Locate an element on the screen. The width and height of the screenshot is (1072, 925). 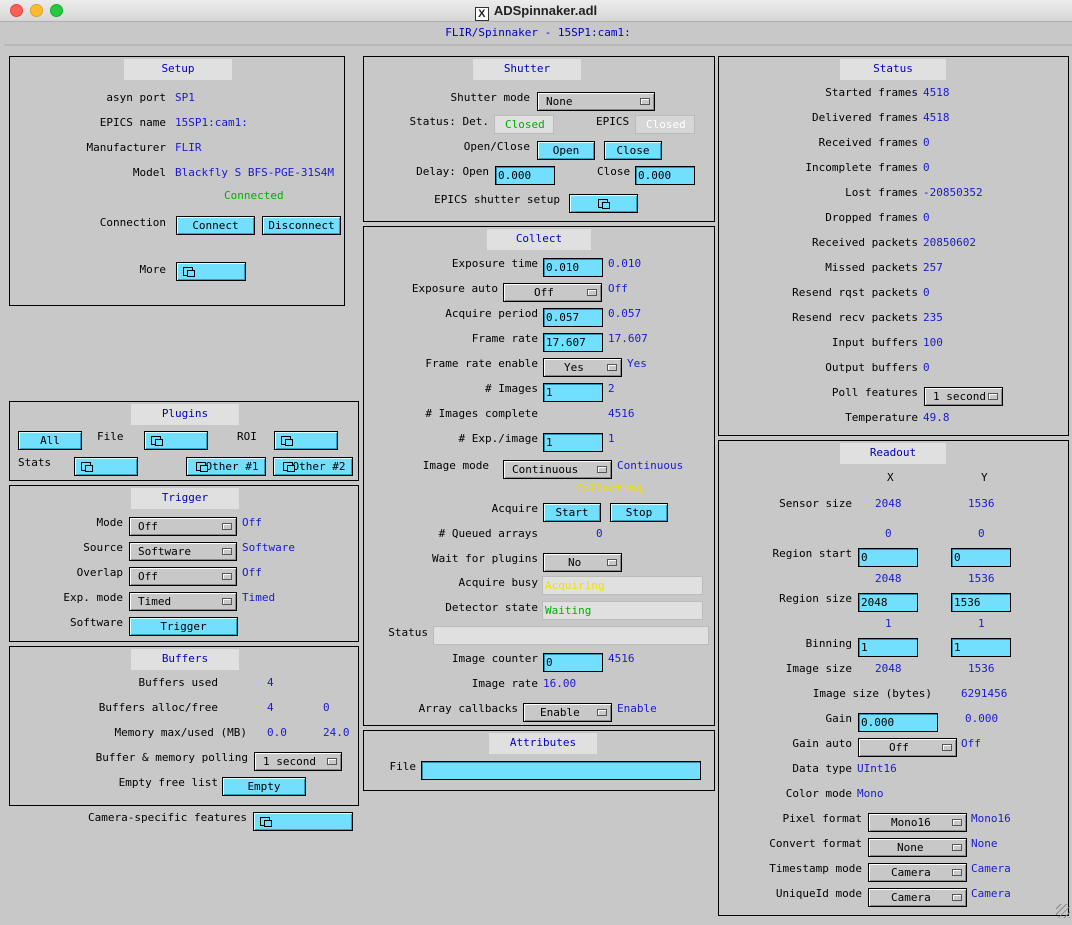
pixel-format-rbv: Mono16 is located at coordinates (991, 818).